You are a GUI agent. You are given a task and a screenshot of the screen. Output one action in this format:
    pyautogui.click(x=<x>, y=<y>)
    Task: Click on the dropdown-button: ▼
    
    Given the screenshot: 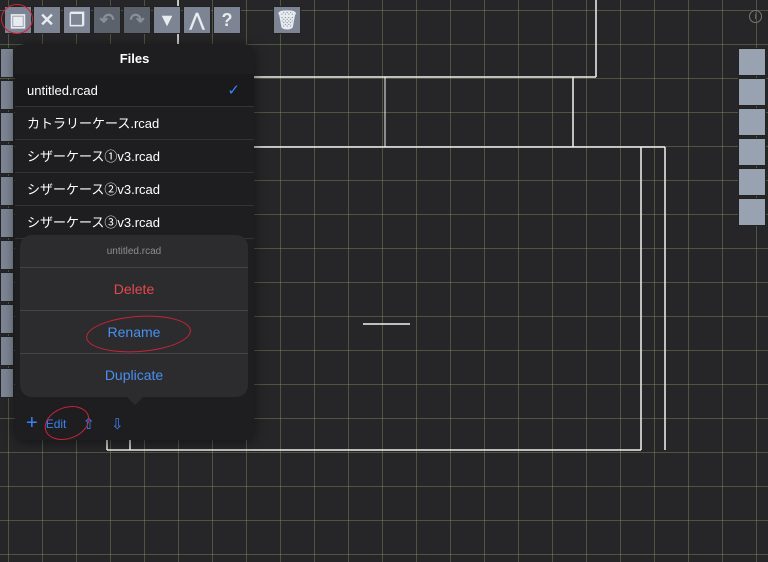 What is the action you would take?
    pyautogui.click(x=167, y=20)
    